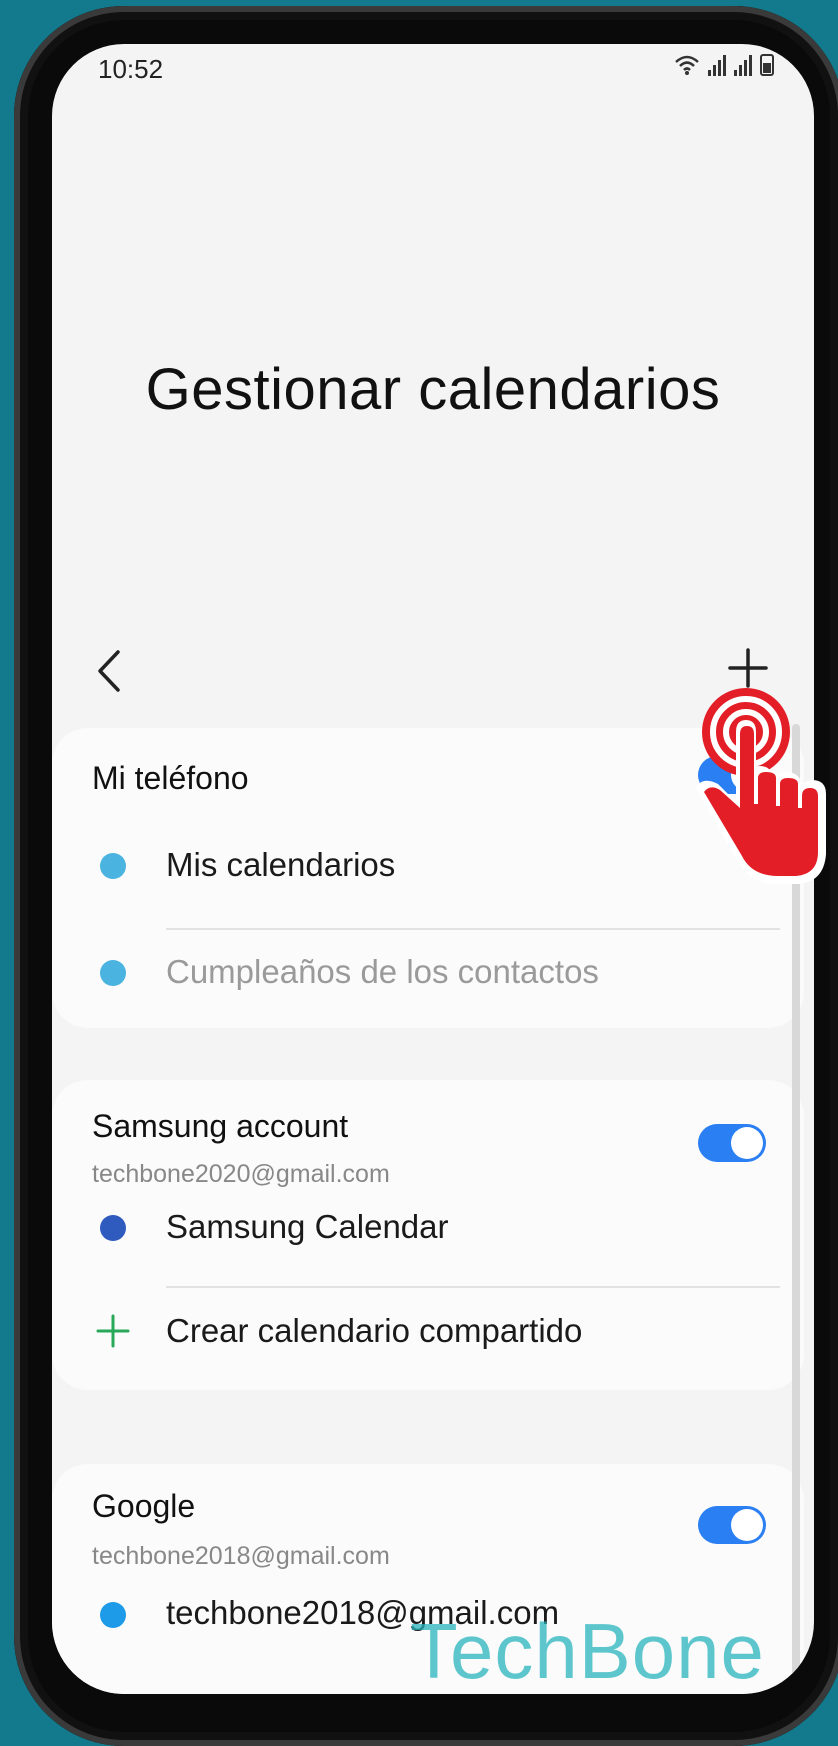  I want to click on signal-icon, so click(717, 65).